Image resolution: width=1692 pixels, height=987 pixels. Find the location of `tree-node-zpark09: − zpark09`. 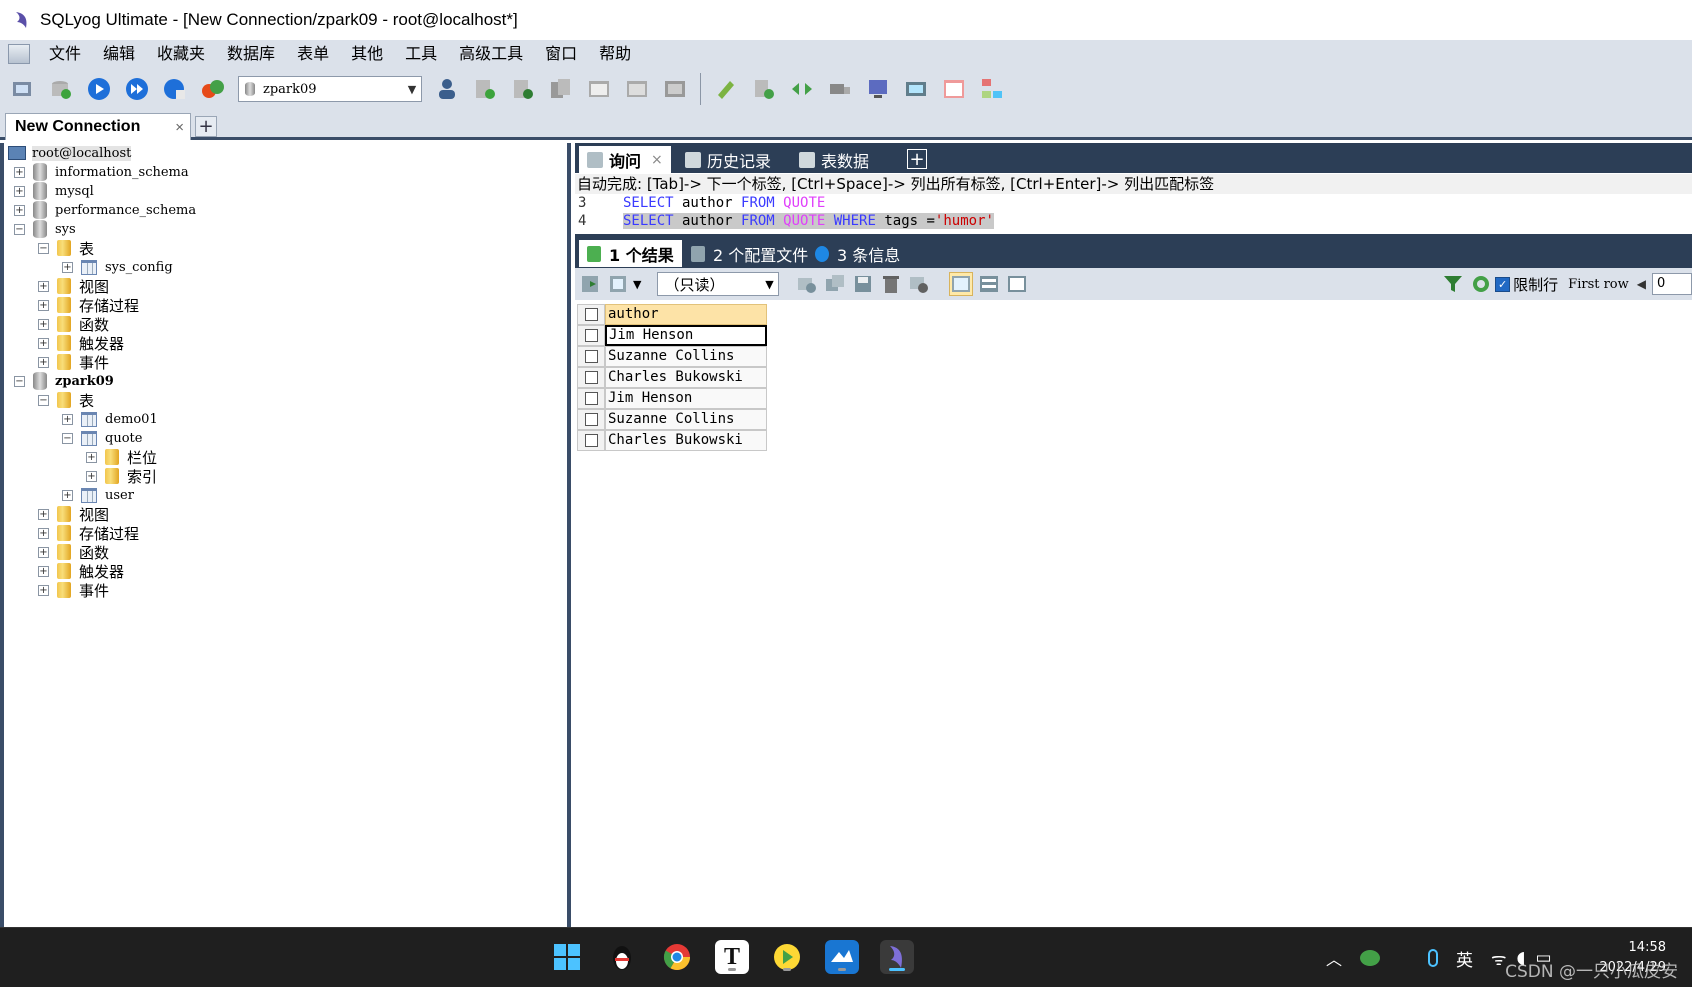

tree-node-zpark09: − zpark09 is located at coordinates (64, 381).